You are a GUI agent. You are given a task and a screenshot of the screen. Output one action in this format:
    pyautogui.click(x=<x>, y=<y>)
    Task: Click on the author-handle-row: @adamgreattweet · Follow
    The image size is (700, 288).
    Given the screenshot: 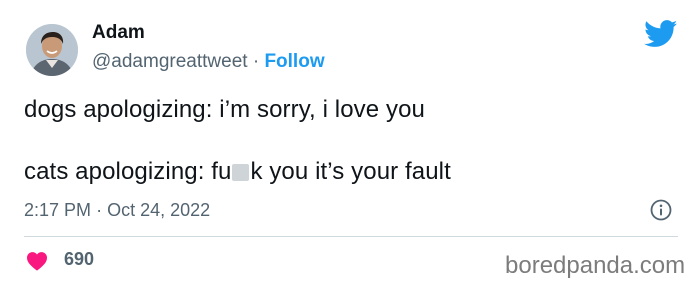 What is the action you would take?
    pyautogui.click(x=208, y=62)
    